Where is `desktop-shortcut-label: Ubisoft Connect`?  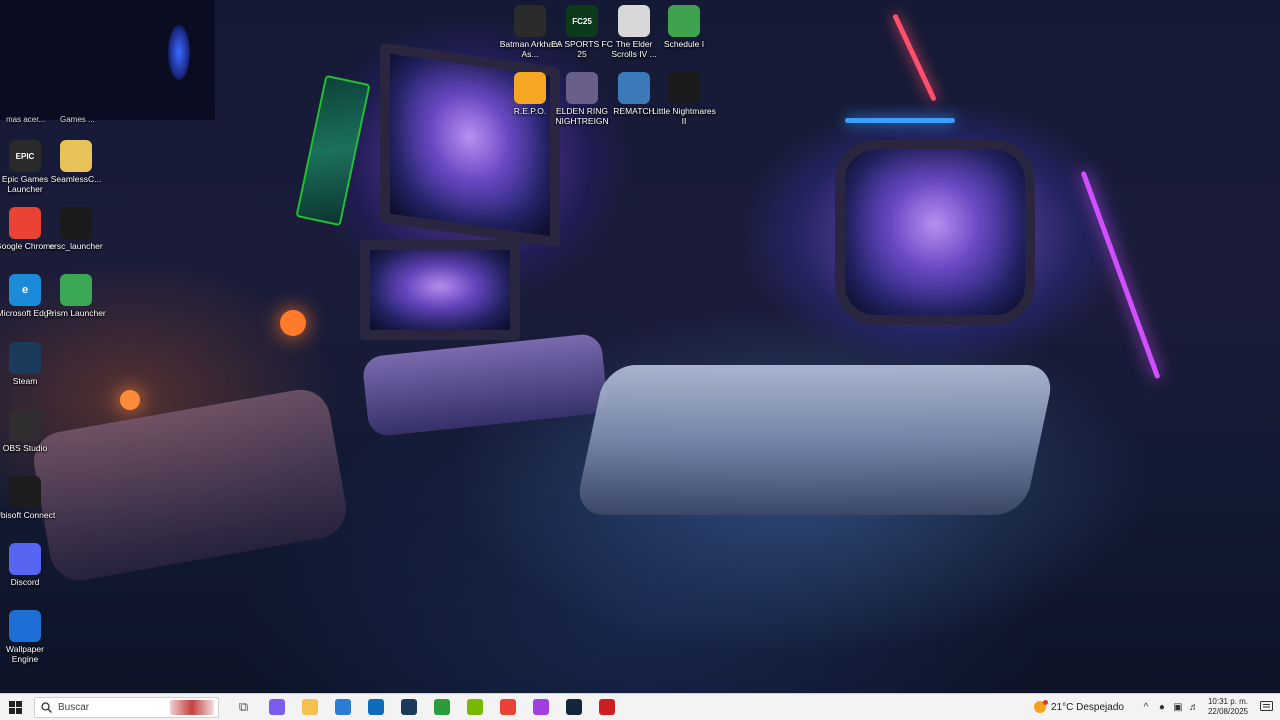 desktop-shortcut-label: Ubisoft Connect is located at coordinates (28, 515).